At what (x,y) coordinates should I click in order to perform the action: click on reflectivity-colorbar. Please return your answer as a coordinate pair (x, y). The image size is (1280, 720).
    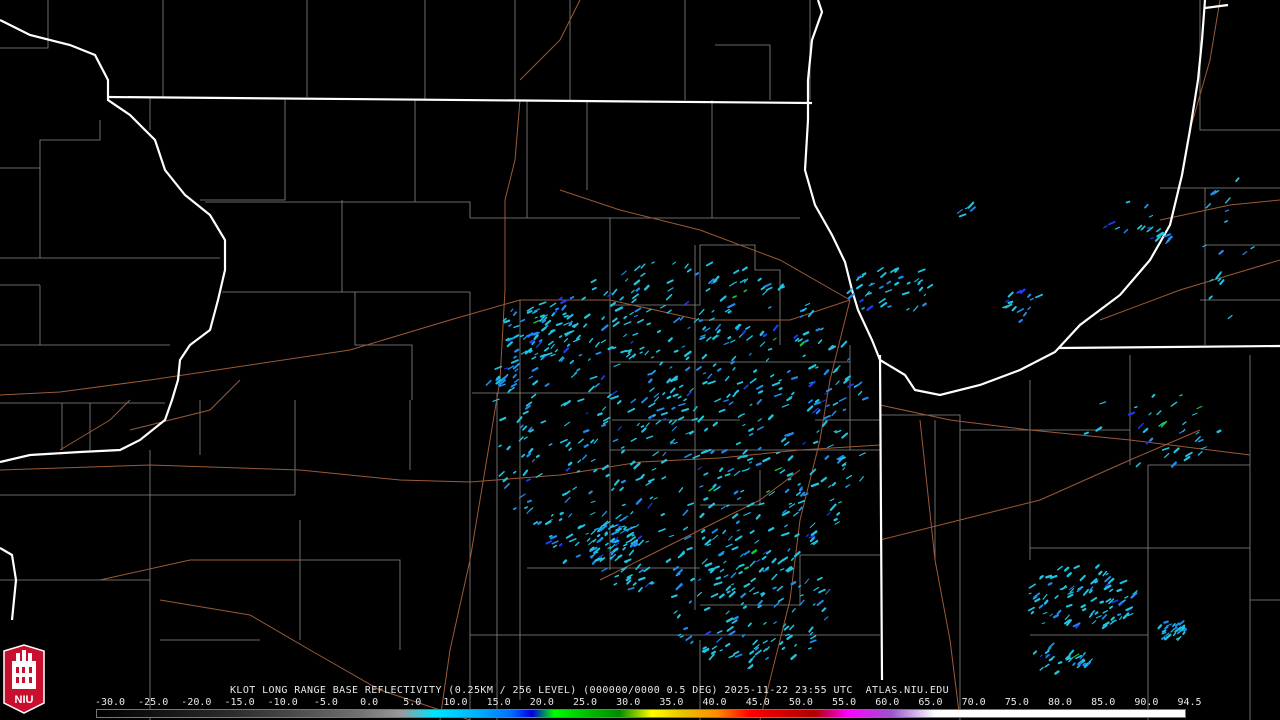
    Looking at the image, I should click on (641, 713).